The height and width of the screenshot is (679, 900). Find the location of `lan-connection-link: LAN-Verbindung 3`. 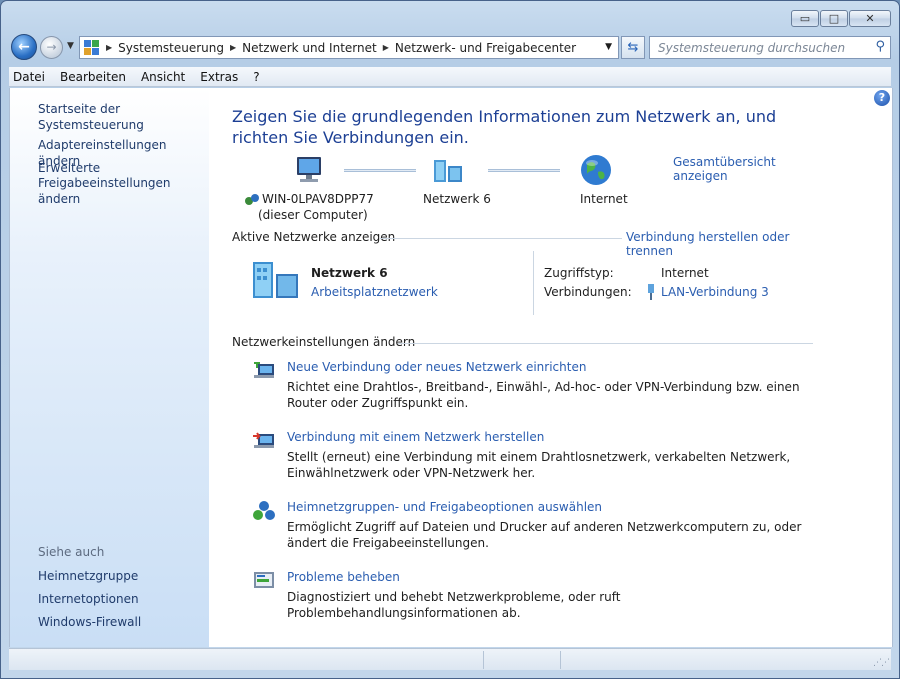

lan-connection-link: LAN-Verbindung 3 is located at coordinates (715, 292).